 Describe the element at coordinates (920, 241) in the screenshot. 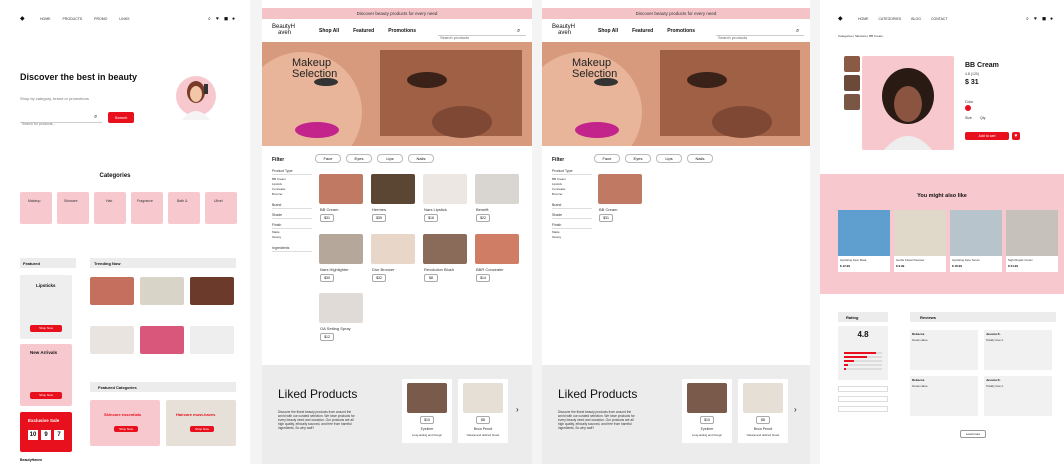

I see `recommendation-card: Gentle Facial Cleanser $ 9.99` at that location.